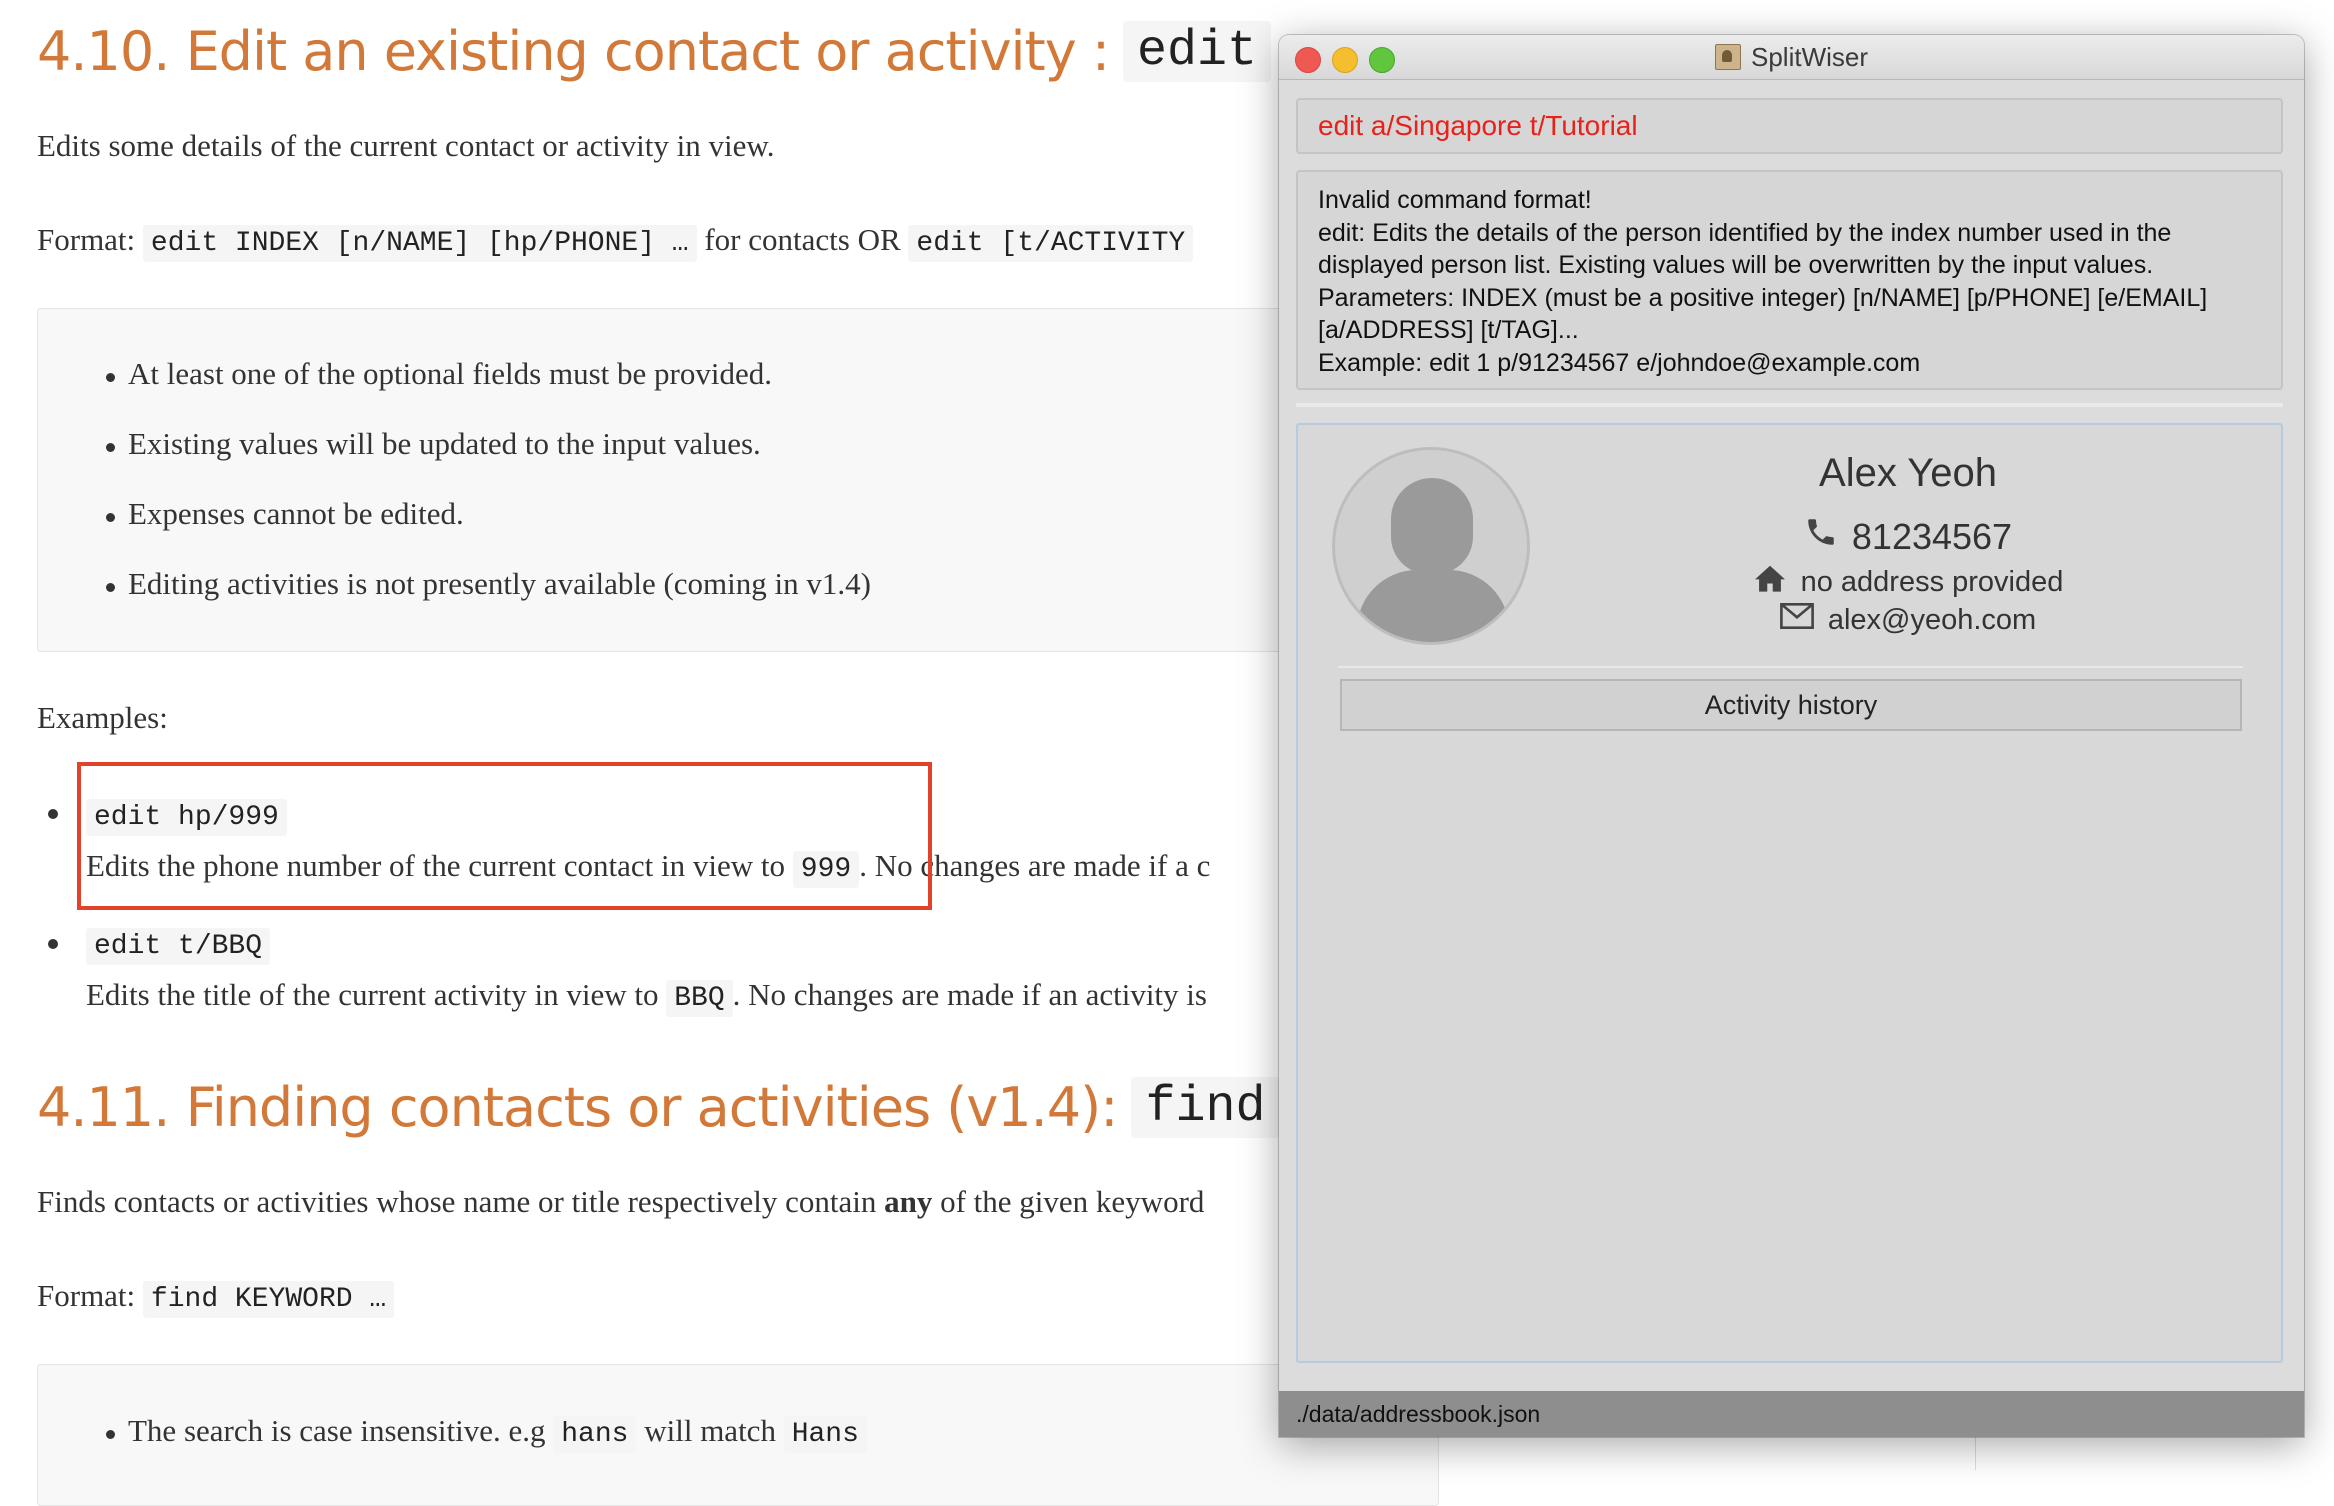 This screenshot has height=1506, width=2334. Describe the element at coordinates (908, 1201) in the screenshot. I see `find-intro-bold: any` at that location.